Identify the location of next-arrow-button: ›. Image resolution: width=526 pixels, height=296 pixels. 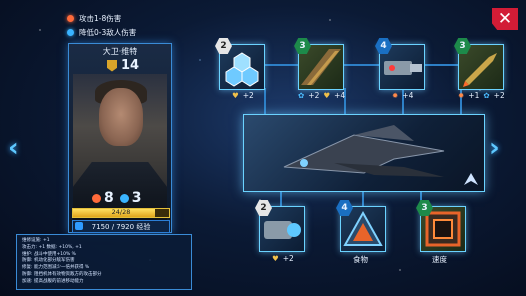
(499, 148).